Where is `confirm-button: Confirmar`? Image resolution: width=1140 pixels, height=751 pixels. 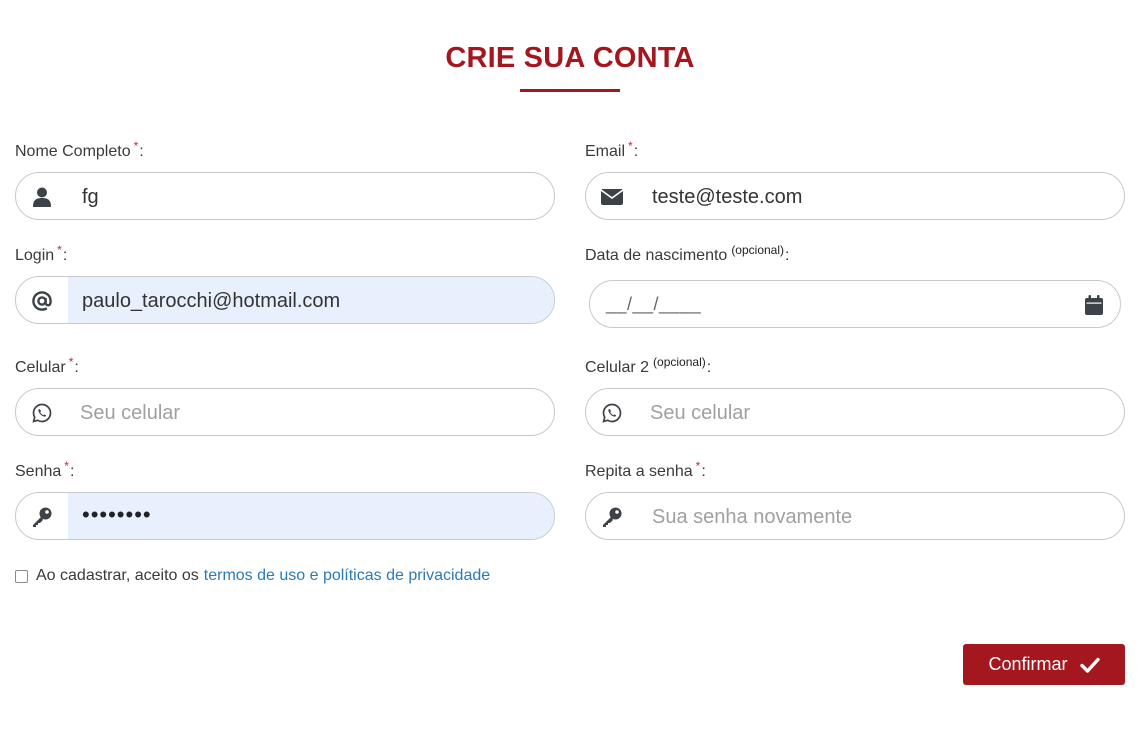 confirm-button: Confirmar is located at coordinates (1044, 664).